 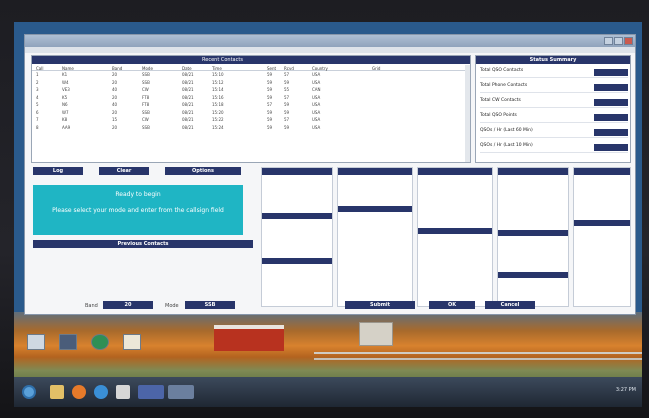 What do you see at coordinates (147, 68) in the screenshot?
I see `table-col-header: Mode` at bounding box center [147, 68].